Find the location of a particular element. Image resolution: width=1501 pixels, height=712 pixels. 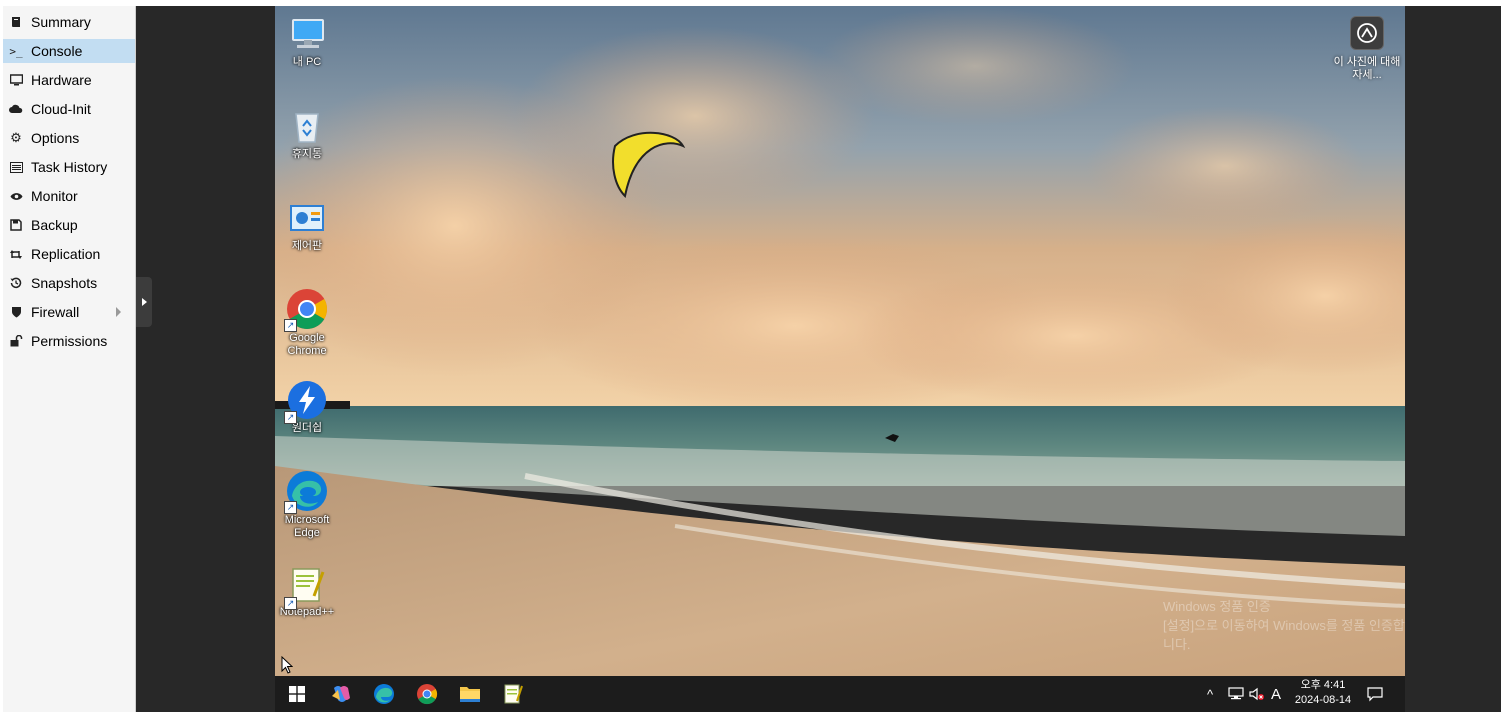

sidebar-item-label: Console is located at coordinates (57, 51).